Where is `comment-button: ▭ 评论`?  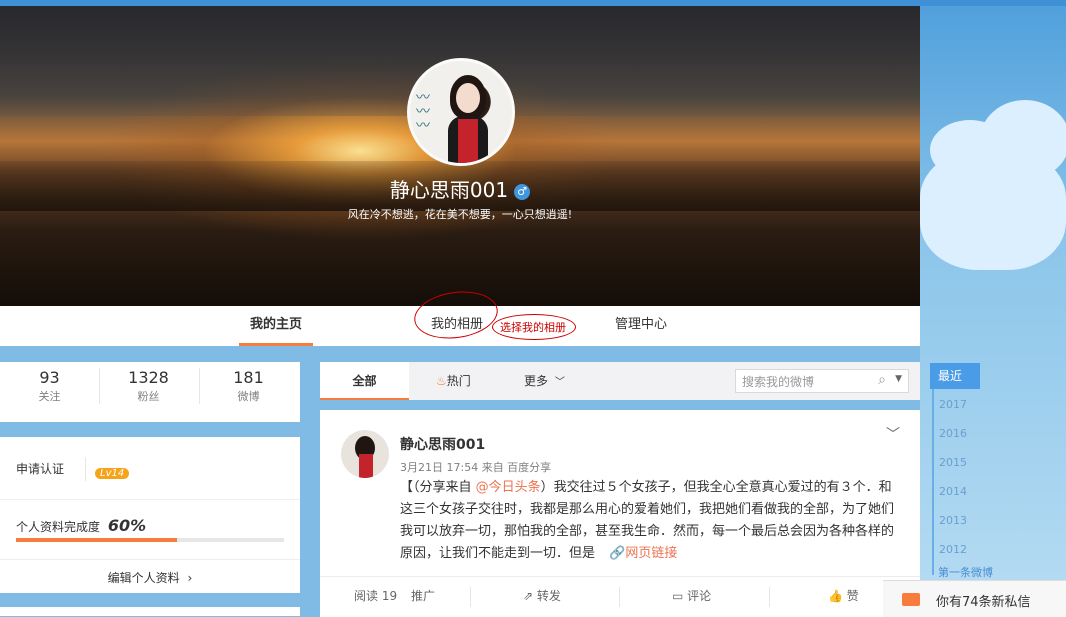
comment-button: ▭ 评论 is located at coordinates (691, 596).